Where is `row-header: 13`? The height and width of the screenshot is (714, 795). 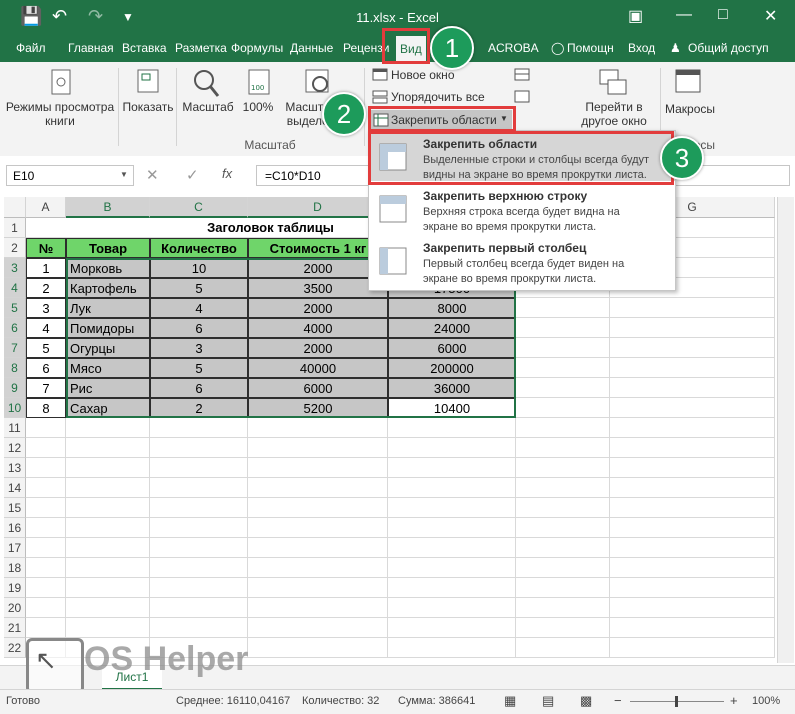
row-header: 13 is located at coordinates (15, 468).